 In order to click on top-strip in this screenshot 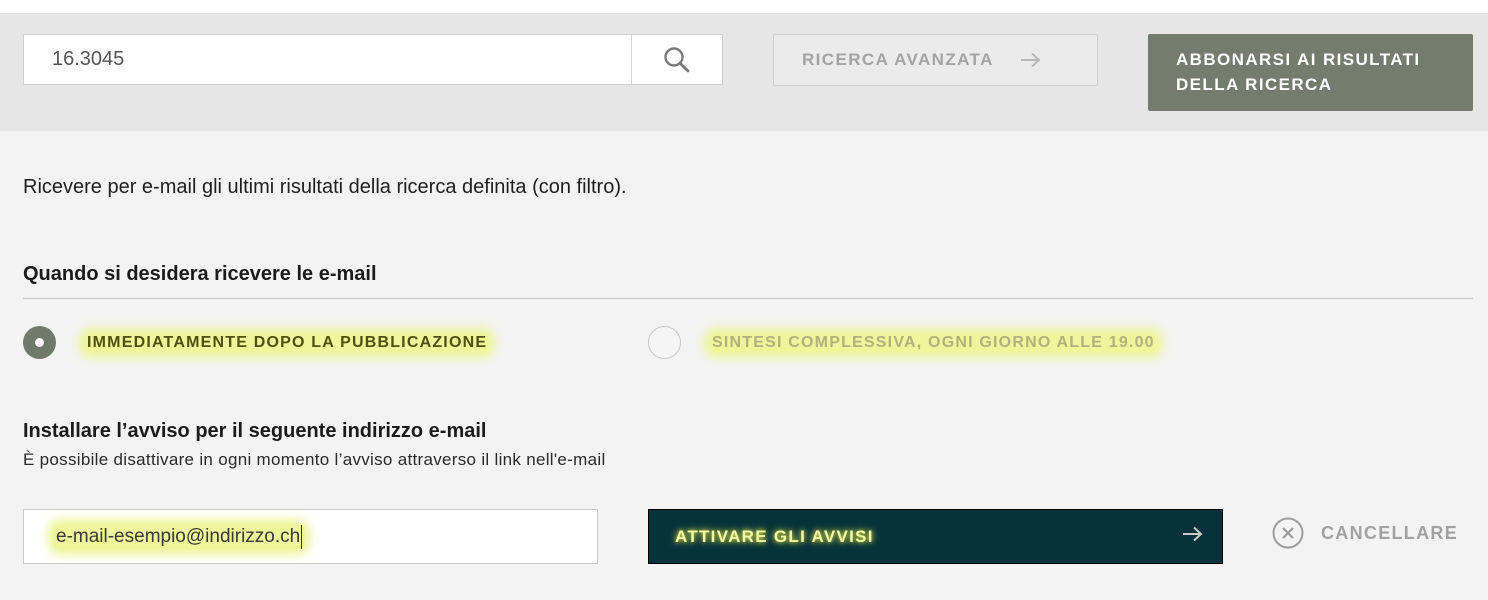, I will do `click(744, 6)`.